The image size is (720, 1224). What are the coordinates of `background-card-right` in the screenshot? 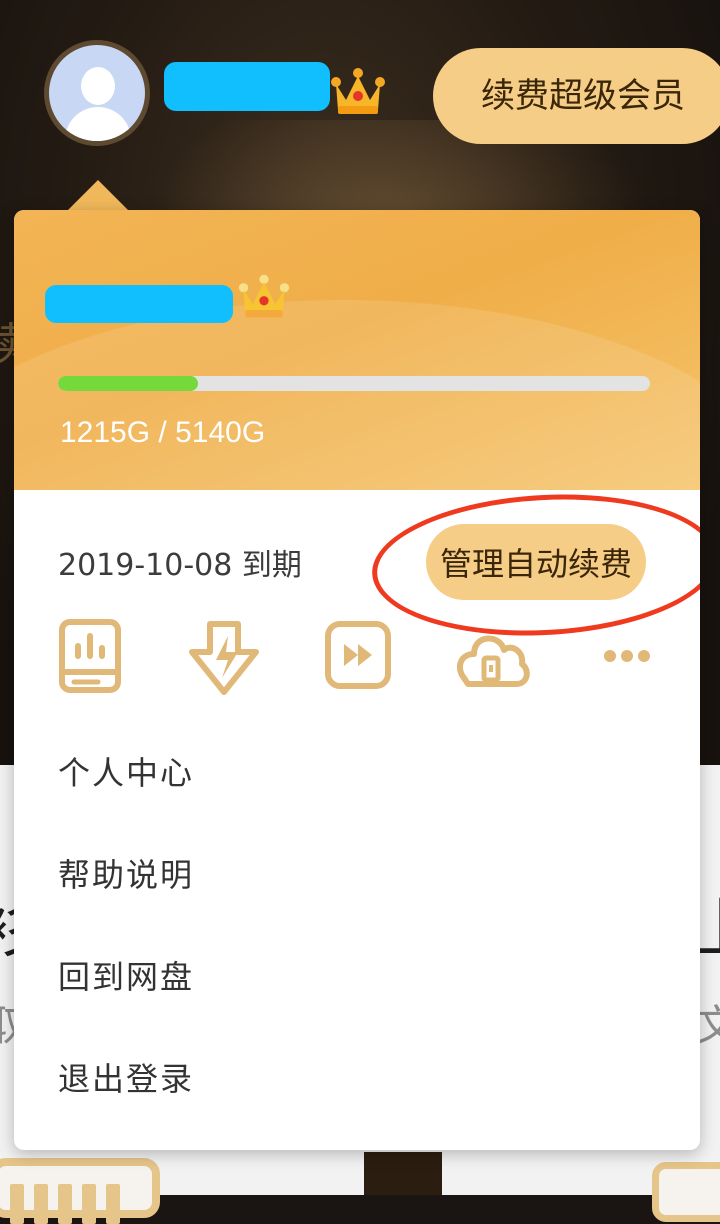 It's located at (686, 1192).